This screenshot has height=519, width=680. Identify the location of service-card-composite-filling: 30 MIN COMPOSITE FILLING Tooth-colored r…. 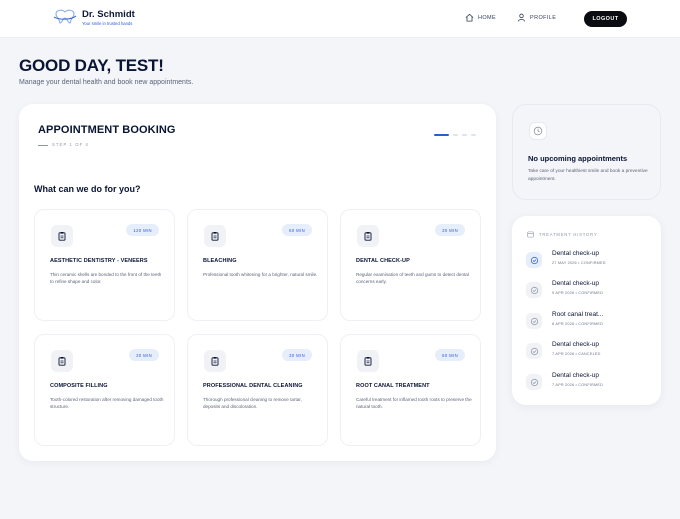
(104, 390).